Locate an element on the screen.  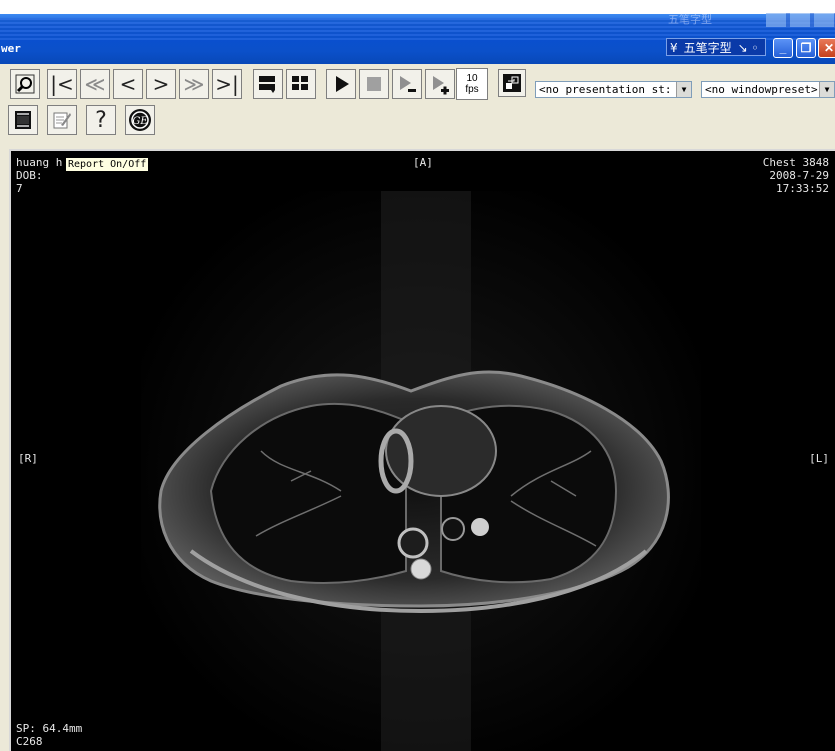
sync-button is located at coordinates (512, 83).